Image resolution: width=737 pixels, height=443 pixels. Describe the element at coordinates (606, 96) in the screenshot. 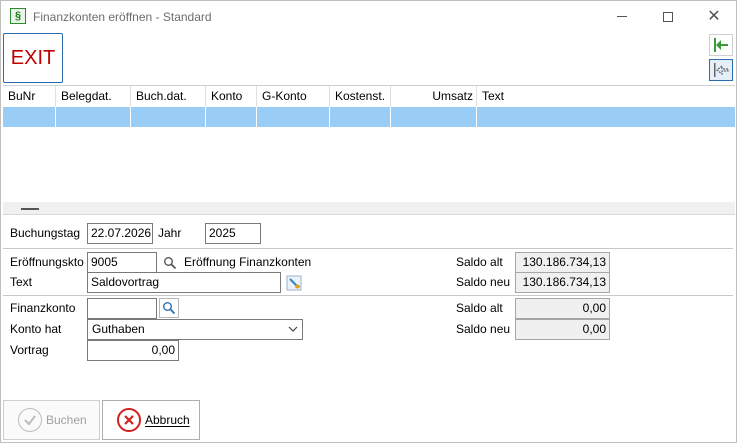

I see `column-header-text: Text` at that location.